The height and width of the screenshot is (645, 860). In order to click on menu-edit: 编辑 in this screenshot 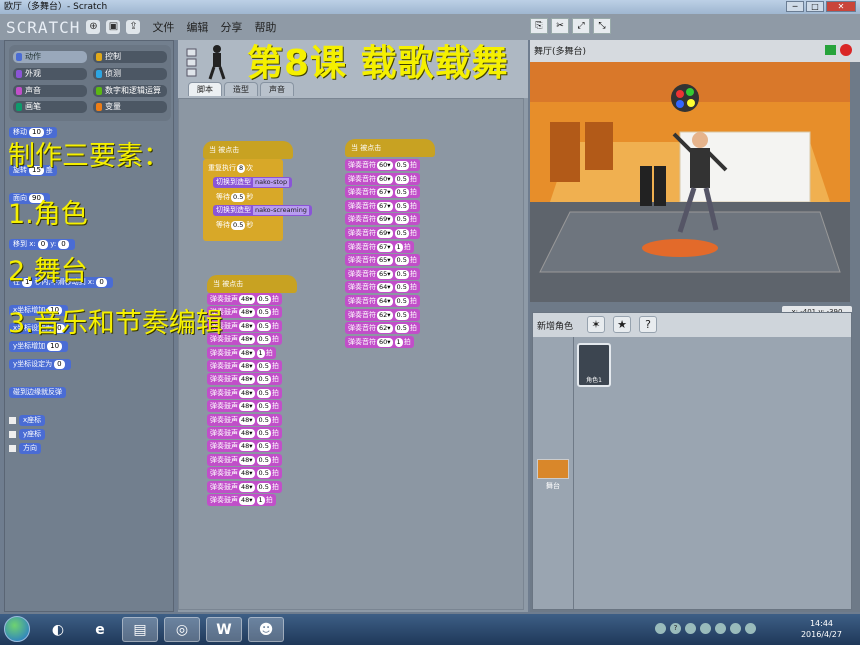, I will do `click(197, 27)`.